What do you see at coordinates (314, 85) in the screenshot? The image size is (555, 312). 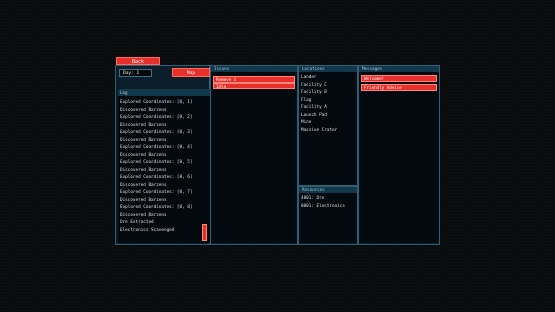 I see `location-item: Facility C` at bounding box center [314, 85].